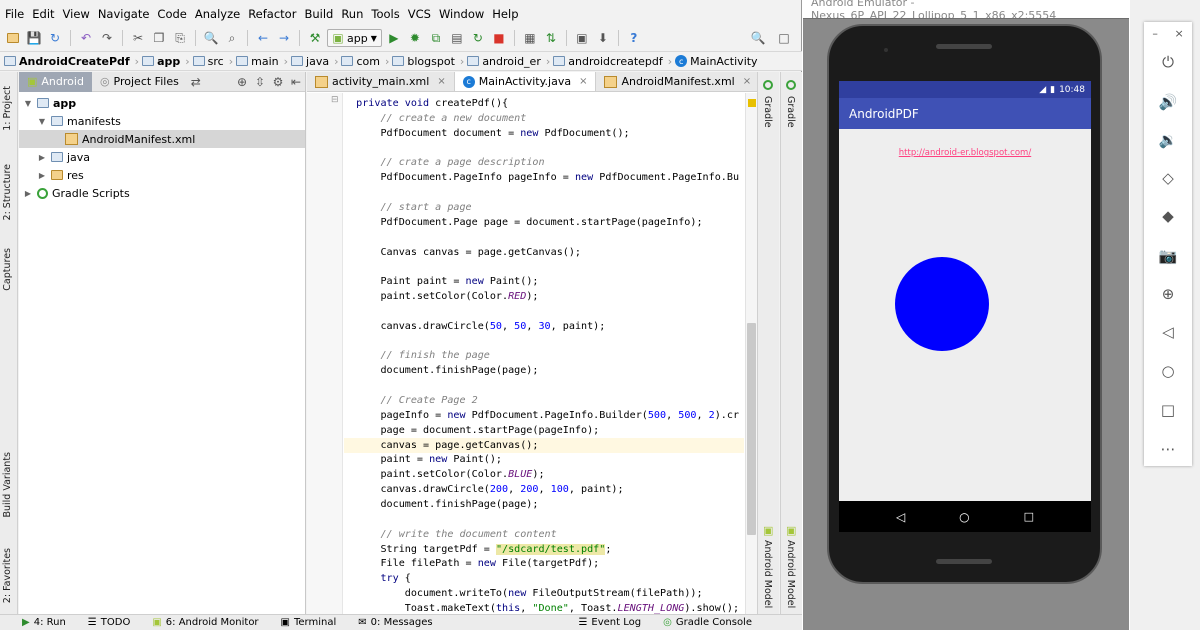 This screenshot has height=630, width=1200. Describe the element at coordinates (366, 61) in the screenshot. I see `breadcrumb-com: com ›` at that location.